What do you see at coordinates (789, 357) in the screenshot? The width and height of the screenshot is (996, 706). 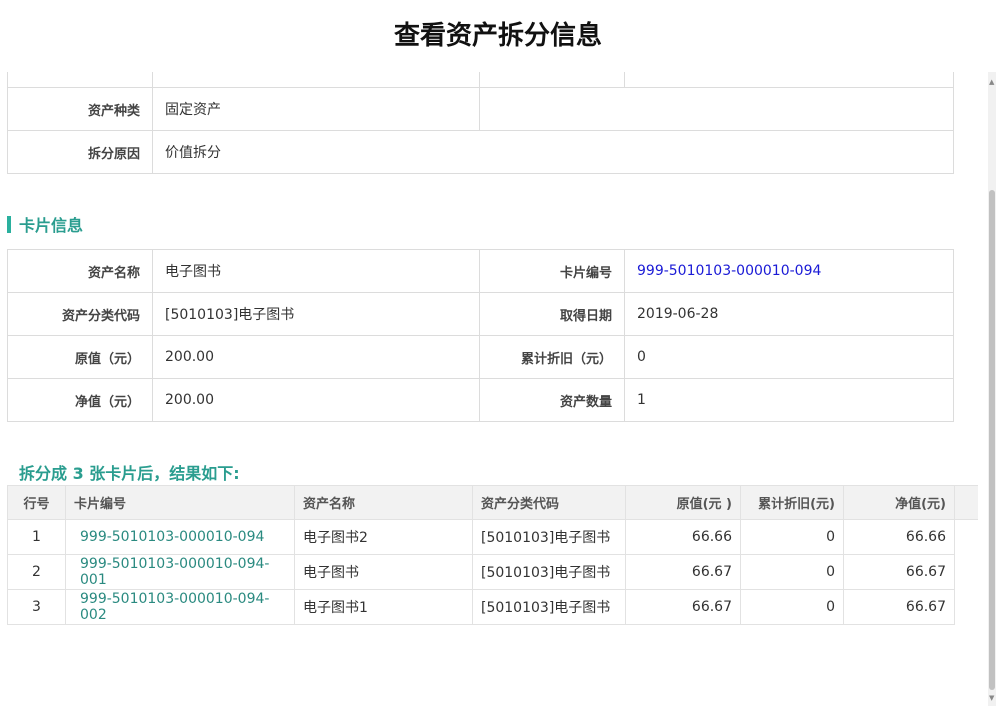 I see `depreciation-value: 0` at bounding box center [789, 357].